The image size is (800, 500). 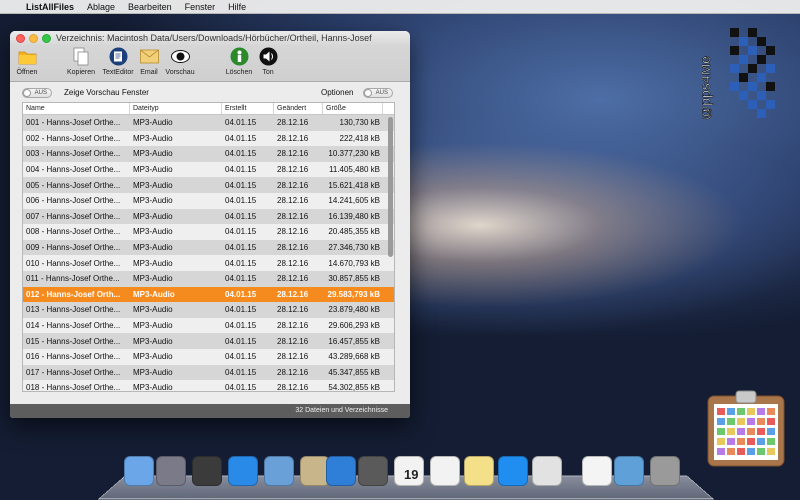 I want to click on minimize-button, so click(x=33, y=38).